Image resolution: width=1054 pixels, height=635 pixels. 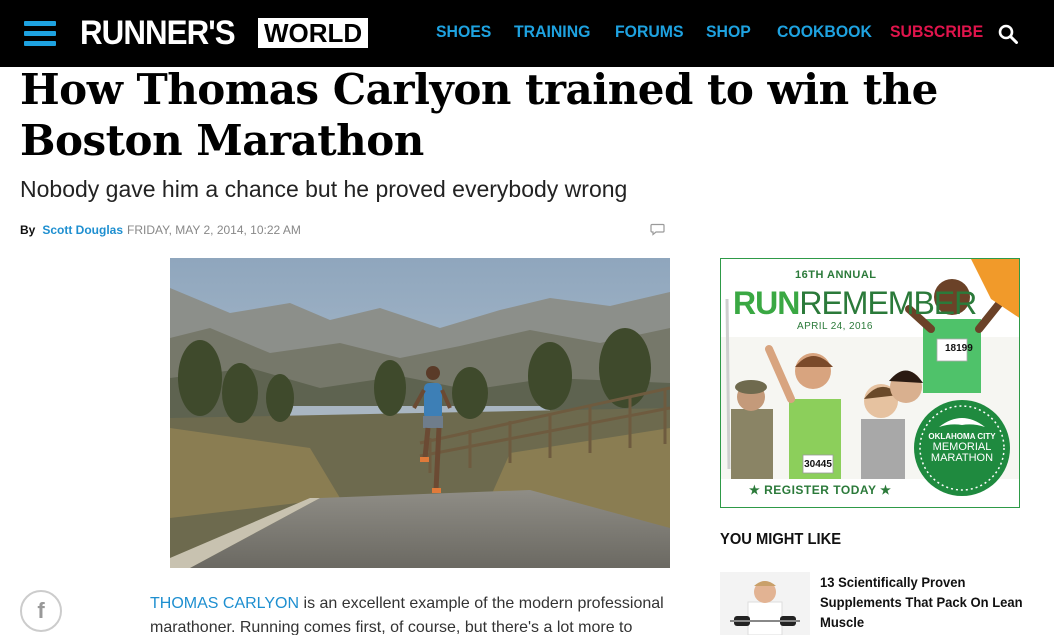 What do you see at coordinates (959, 348) in the screenshot?
I see `ad-bib-number: 18199` at bounding box center [959, 348].